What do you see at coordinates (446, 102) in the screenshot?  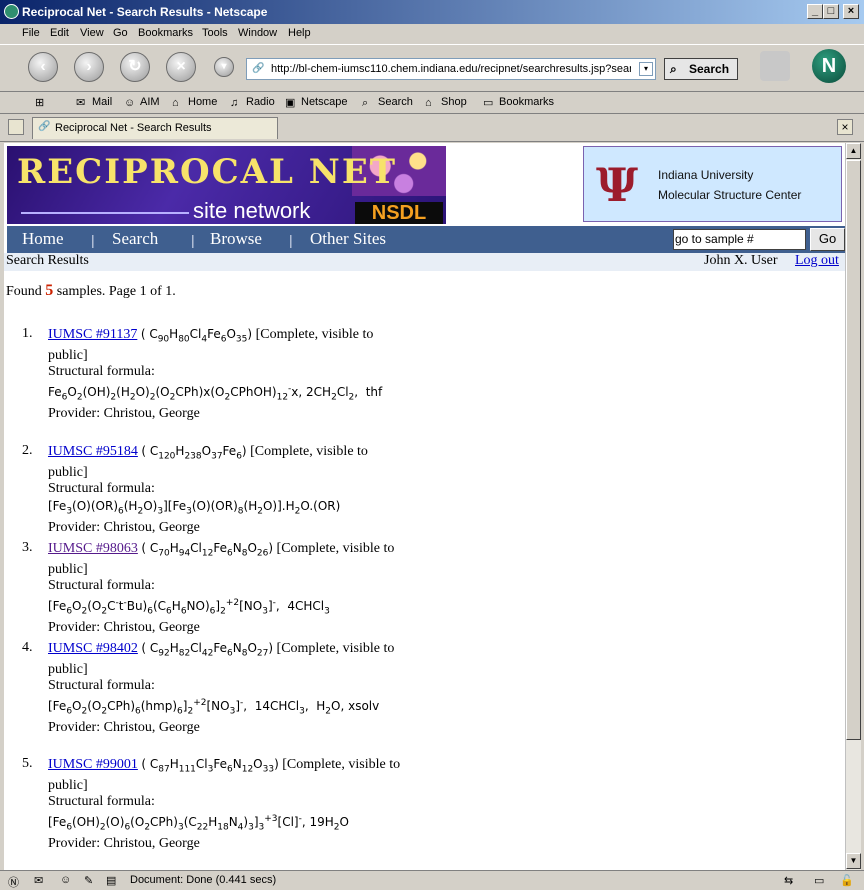 I see `toolbar-shop: ⌂ Shop` at bounding box center [446, 102].